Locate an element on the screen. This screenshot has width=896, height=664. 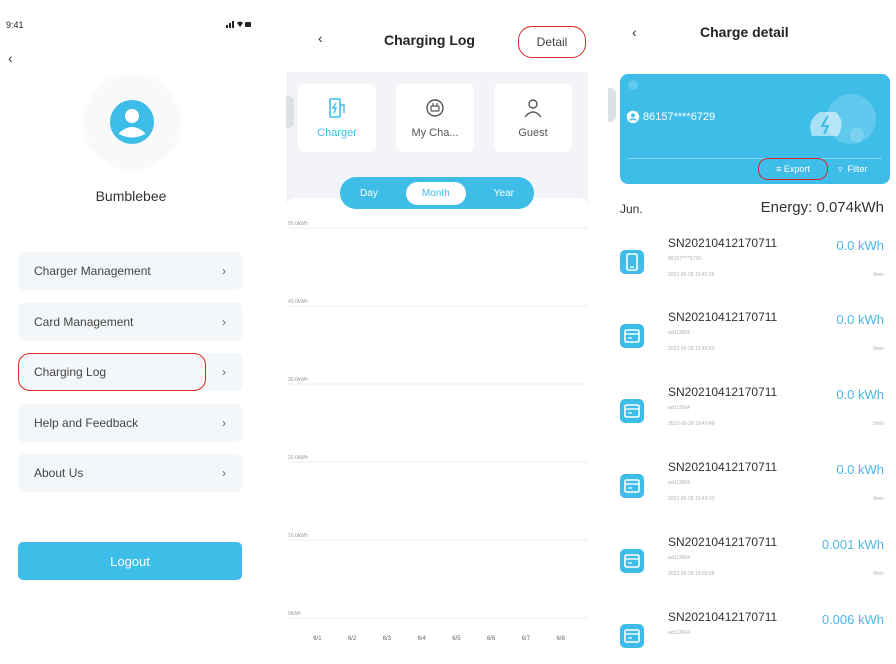
menu-item-label: Help and Feedback is located at coordinates (86, 423).